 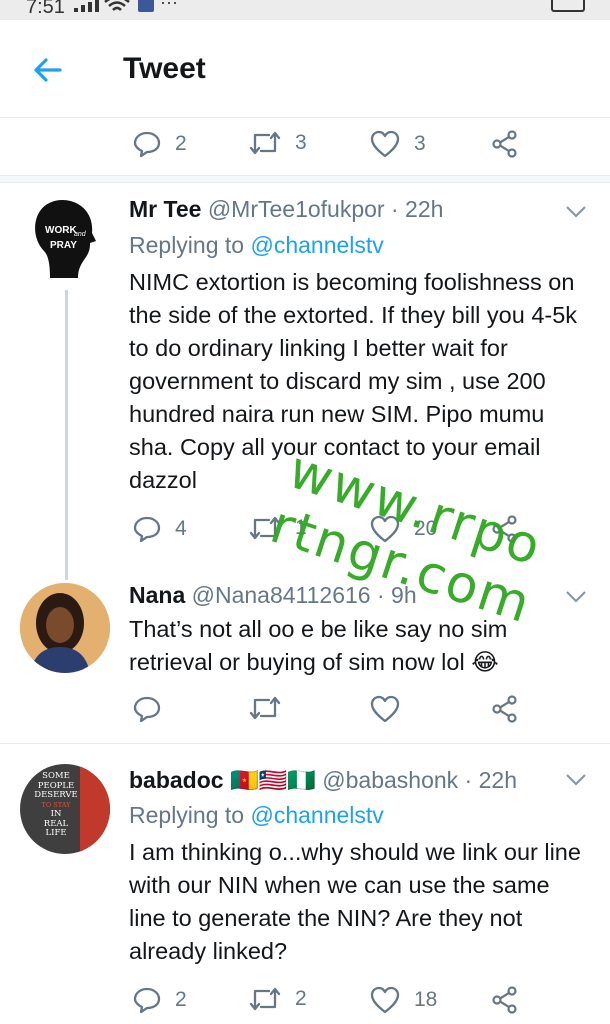 I want to click on tweet-header: babadoc 🇨🇲🇱🇷🇳🇬 @babashonk · 22h, so click(x=323, y=780).